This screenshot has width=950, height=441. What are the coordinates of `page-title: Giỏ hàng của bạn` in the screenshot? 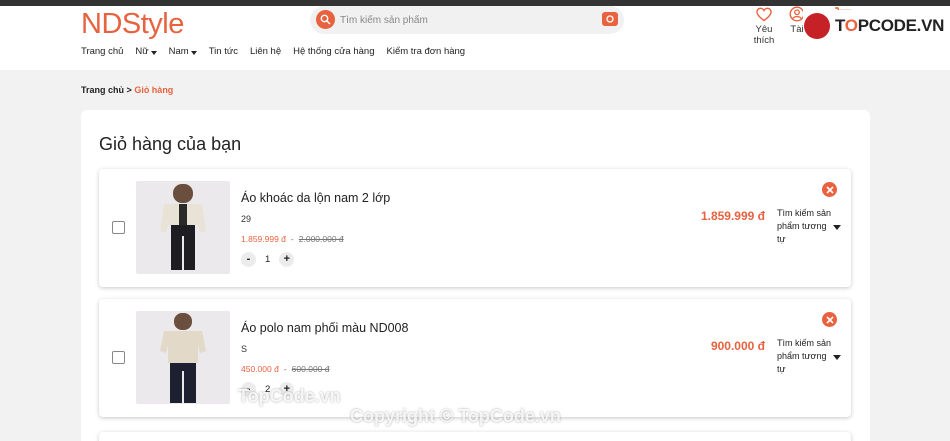 It's located at (170, 144).